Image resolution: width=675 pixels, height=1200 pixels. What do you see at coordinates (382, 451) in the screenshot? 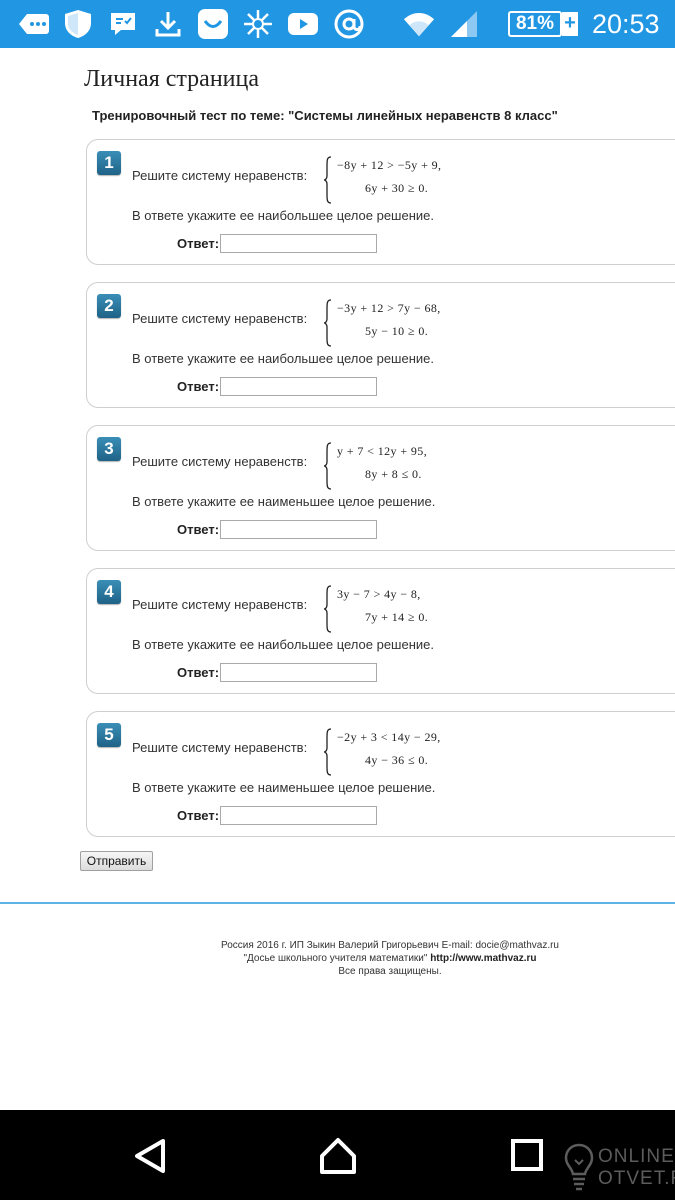
I see `inequality-1: y + 7 < 12y + 95,` at bounding box center [382, 451].